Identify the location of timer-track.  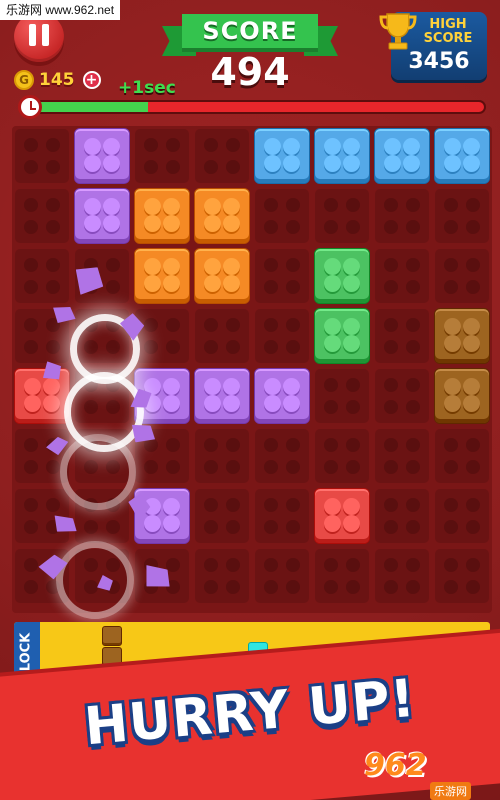
(260, 107).